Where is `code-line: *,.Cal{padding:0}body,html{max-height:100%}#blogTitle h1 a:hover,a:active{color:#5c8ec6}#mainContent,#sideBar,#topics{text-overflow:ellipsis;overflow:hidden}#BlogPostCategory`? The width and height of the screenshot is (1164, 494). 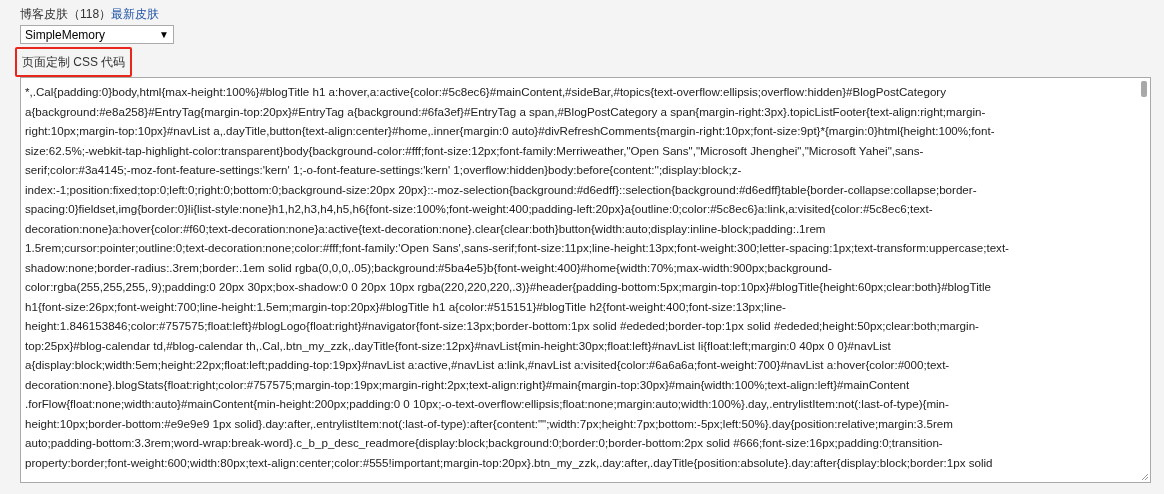
code-line: *,.Cal{padding:0}body,html{max-height:100%}#blogTitle h1 a:hover,a:active{color:#5c8ec6}#mainContent,#sideBar,#topics{text-overflow:ellipsis;overflow:hidden}#BlogPostCategory is located at coordinates (485, 92).